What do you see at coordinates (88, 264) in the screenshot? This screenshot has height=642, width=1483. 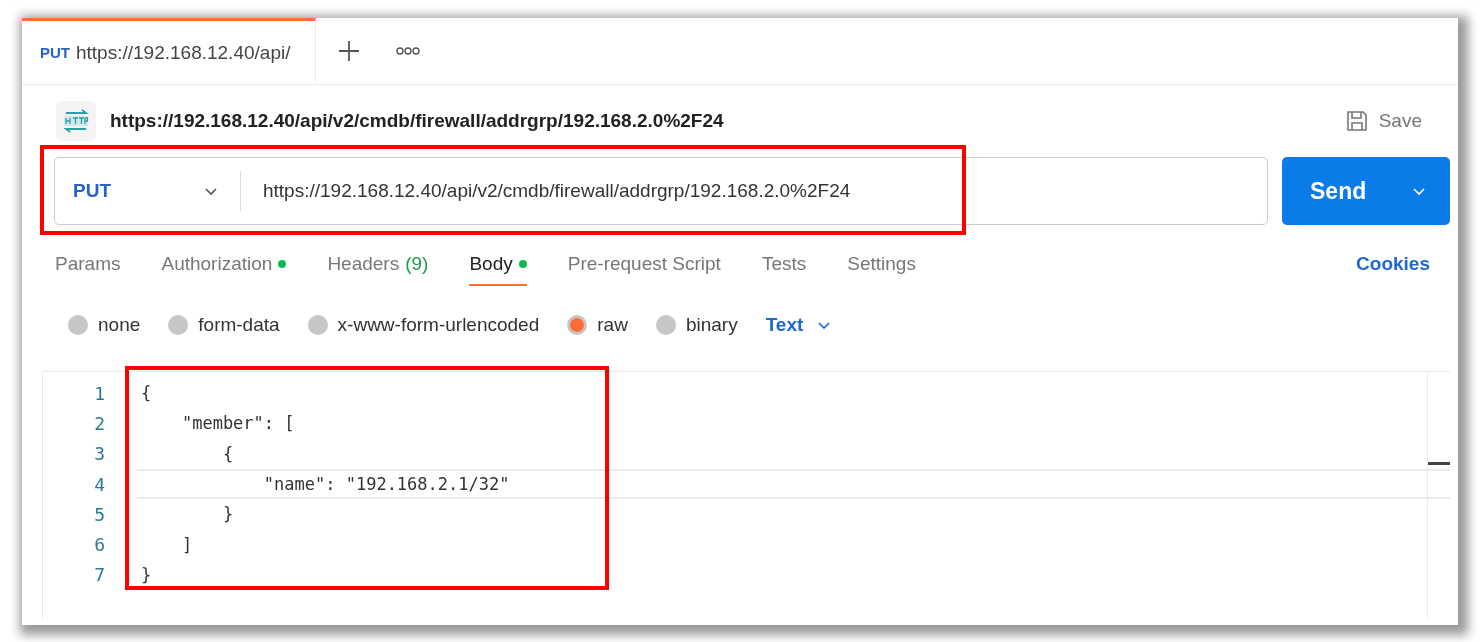 I see `request-option-tab: Params` at bounding box center [88, 264].